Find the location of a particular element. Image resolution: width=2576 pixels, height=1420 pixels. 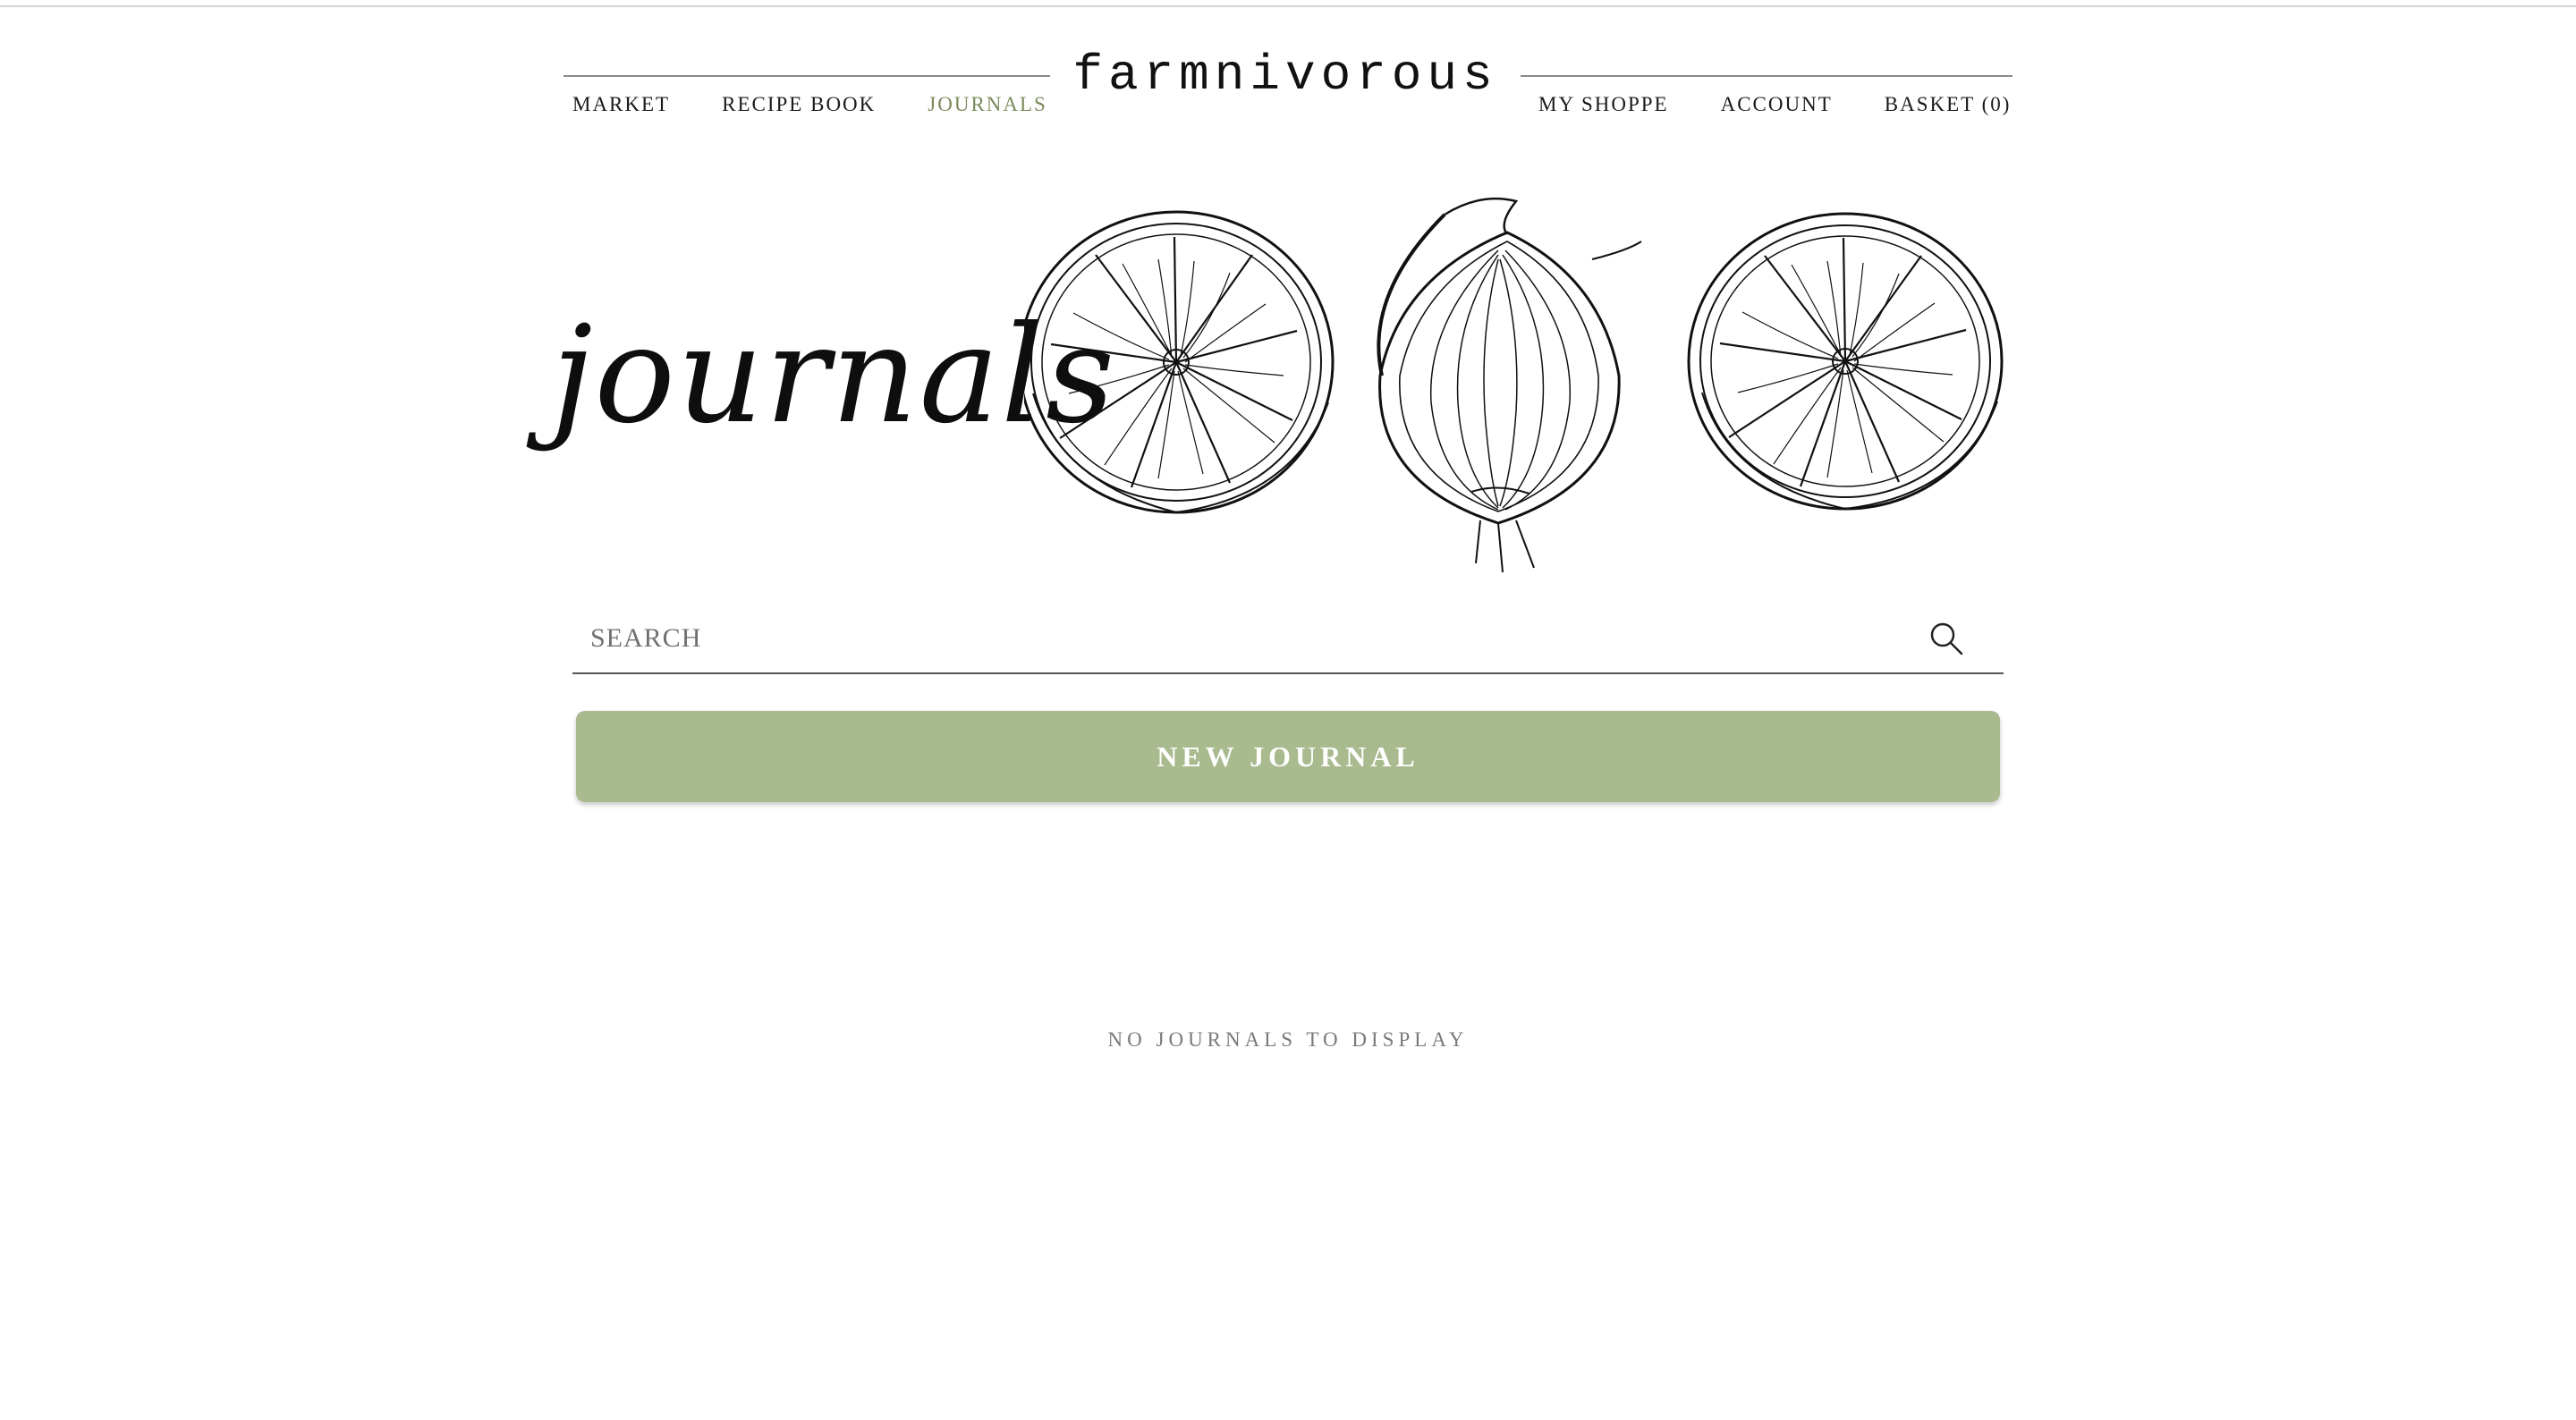

nav-account: ACCOUNT is located at coordinates (1777, 104).